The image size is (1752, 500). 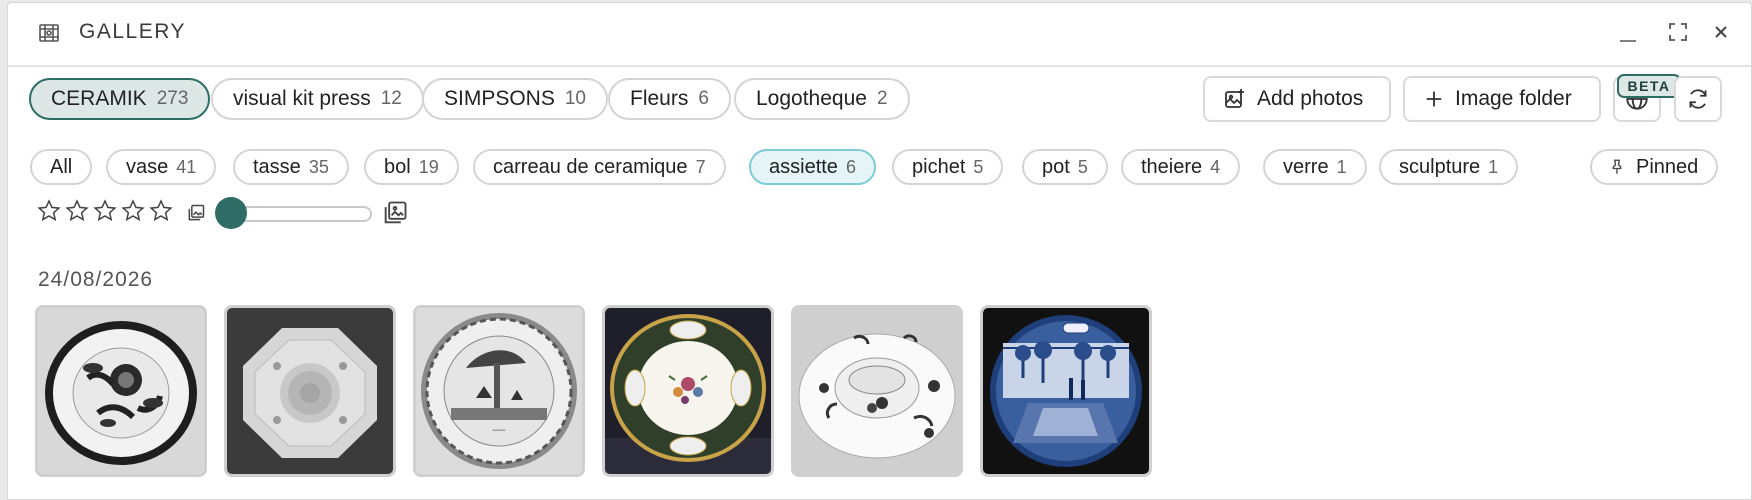 I want to click on tag-count: 7, so click(x=700, y=166).